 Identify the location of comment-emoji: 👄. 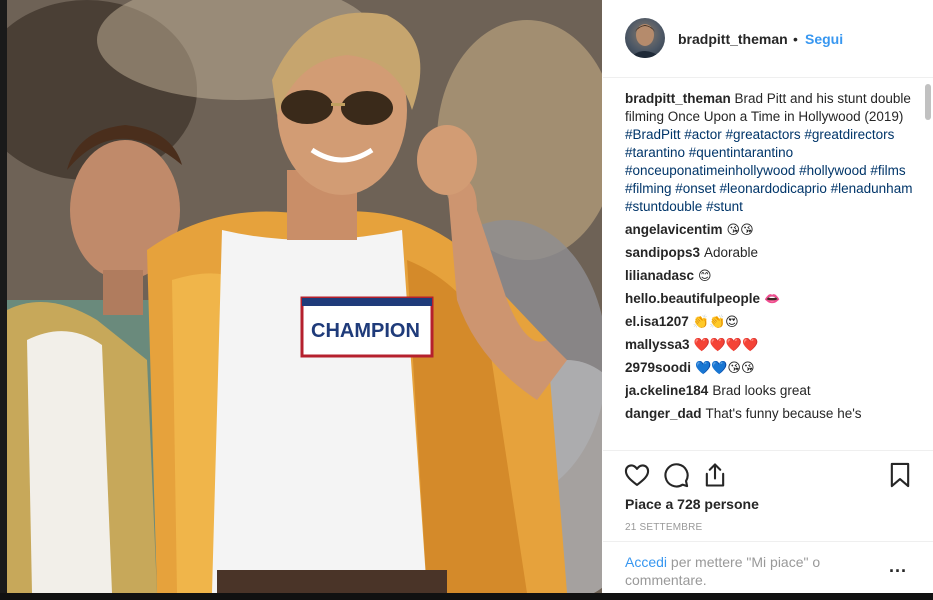
(772, 298).